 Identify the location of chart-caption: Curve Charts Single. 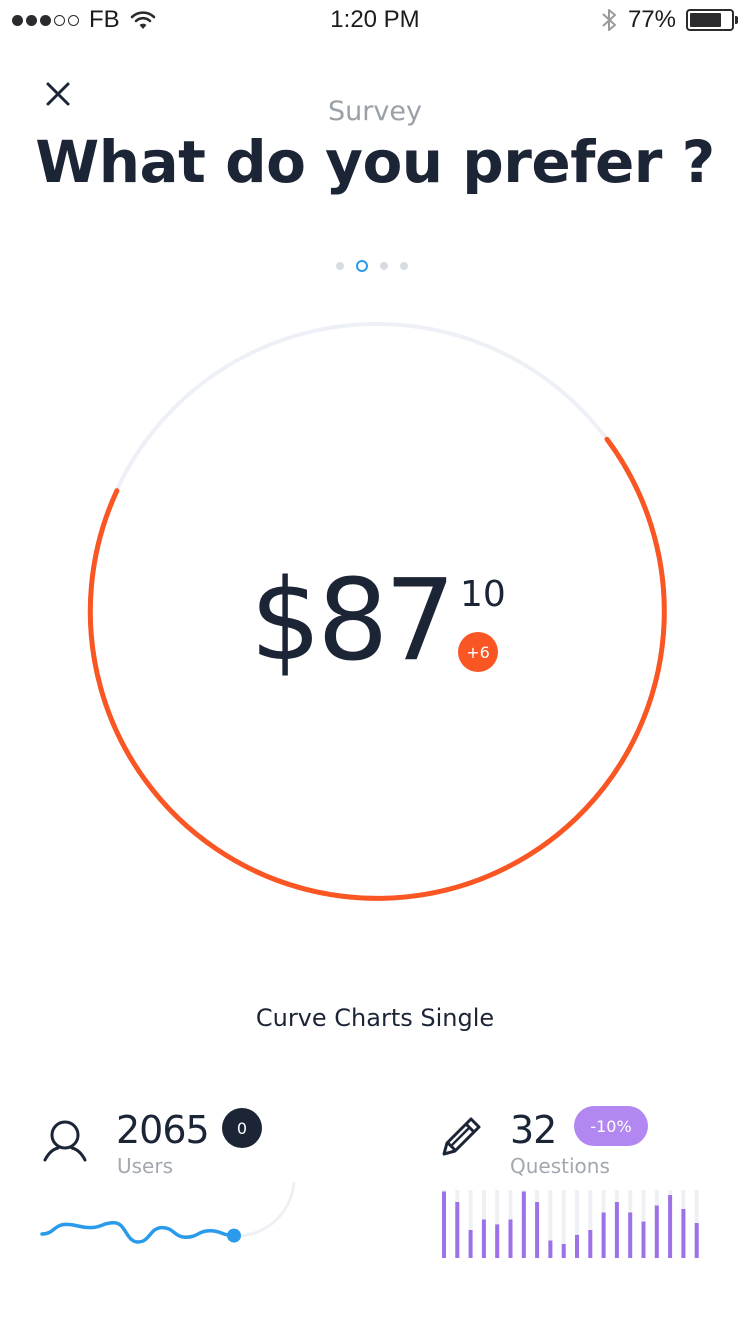
(375, 1018).